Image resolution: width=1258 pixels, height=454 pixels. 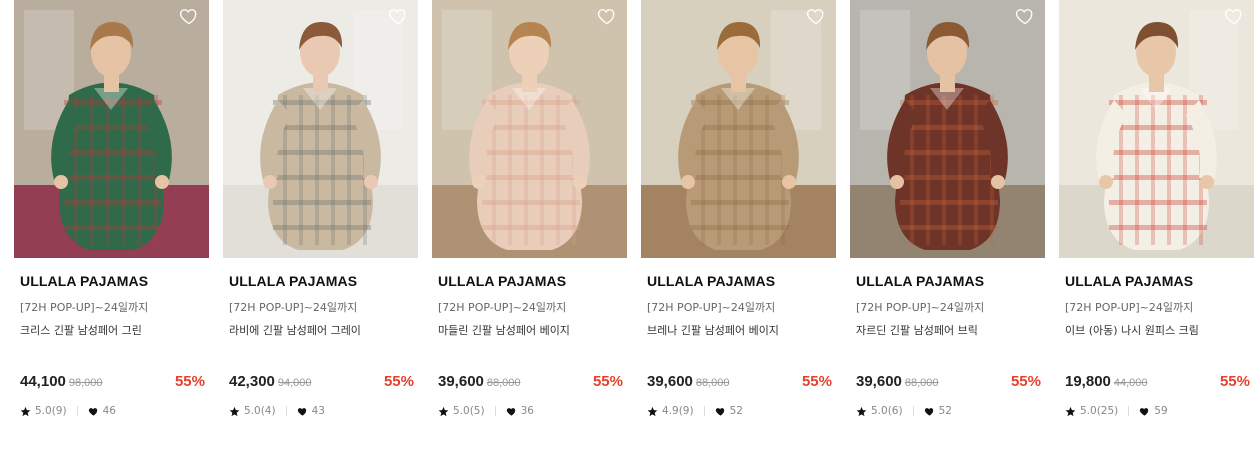 I want to click on like-count: 43, so click(x=318, y=411).